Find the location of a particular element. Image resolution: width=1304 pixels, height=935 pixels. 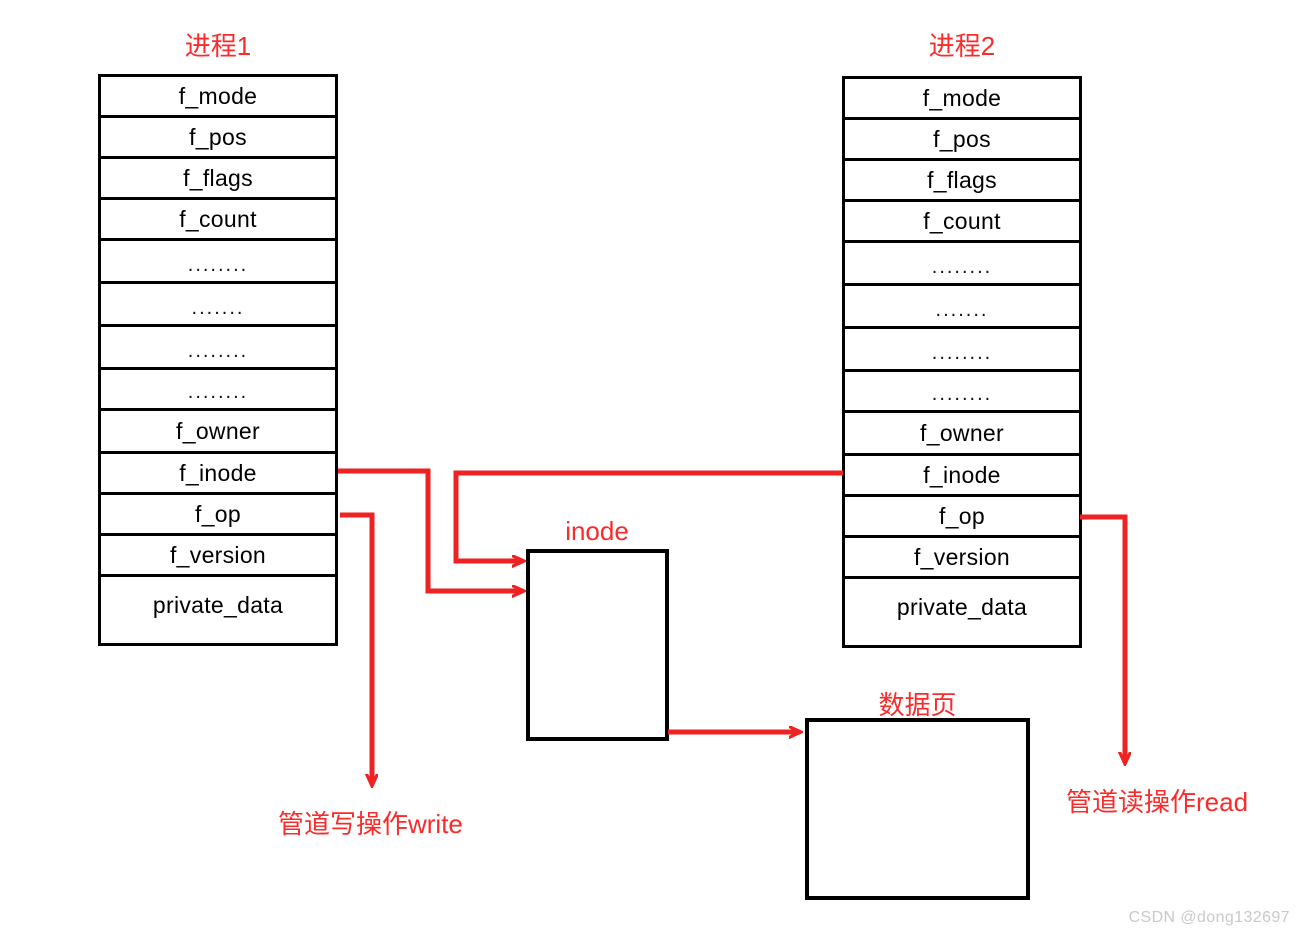

process2-row-f_op: f_op is located at coordinates (962, 517).